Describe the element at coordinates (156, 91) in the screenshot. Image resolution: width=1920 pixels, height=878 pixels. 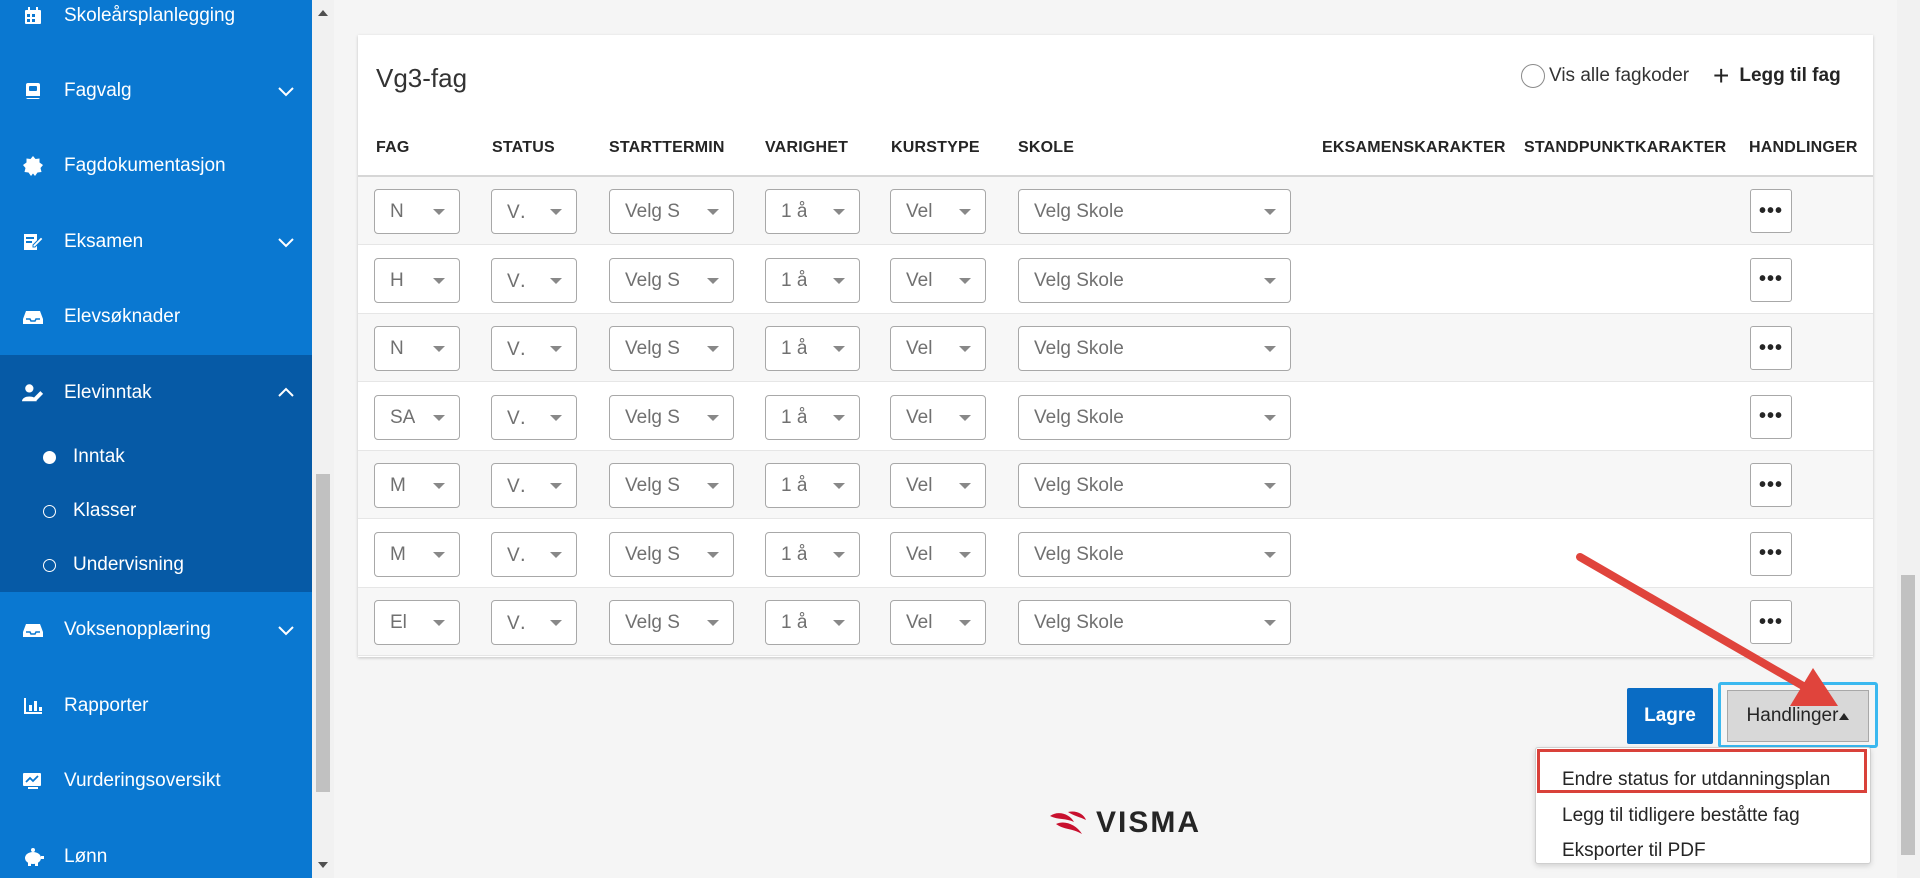
I see `sidebar-item-fagvalg: Fagvalg` at that location.